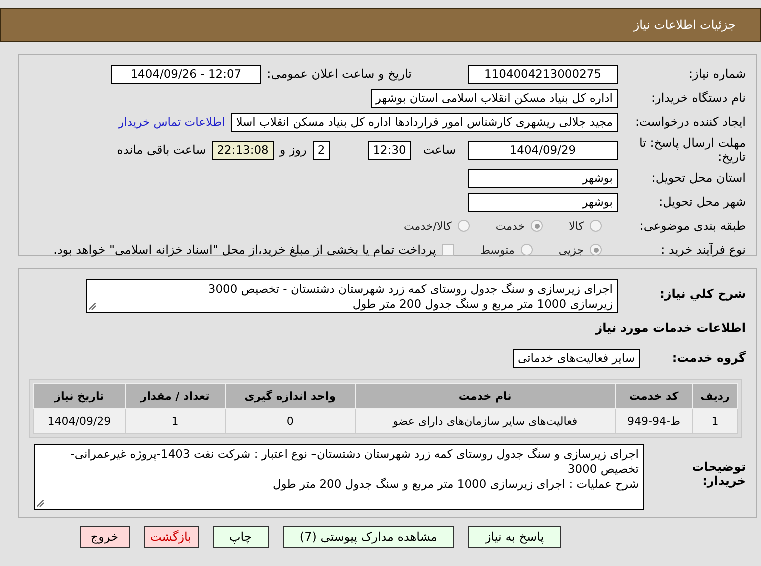 The height and width of the screenshot is (566, 761). What do you see at coordinates (717, 74) in the screenshot?
I see `field-label: شماره نیاز:` at bounding box center [717, 74].